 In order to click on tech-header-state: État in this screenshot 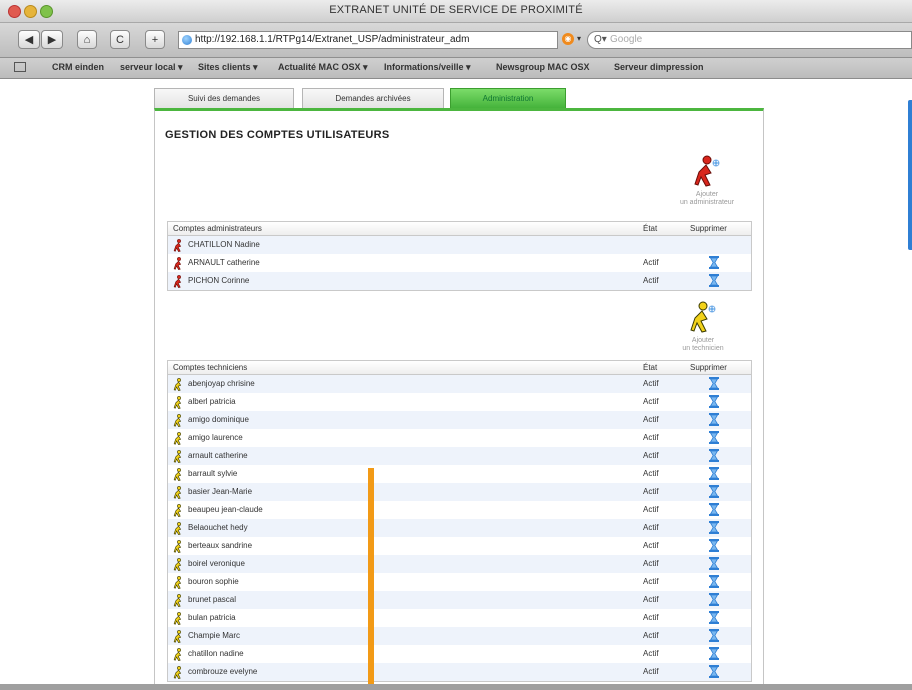, I will do `click(650, 367)`.